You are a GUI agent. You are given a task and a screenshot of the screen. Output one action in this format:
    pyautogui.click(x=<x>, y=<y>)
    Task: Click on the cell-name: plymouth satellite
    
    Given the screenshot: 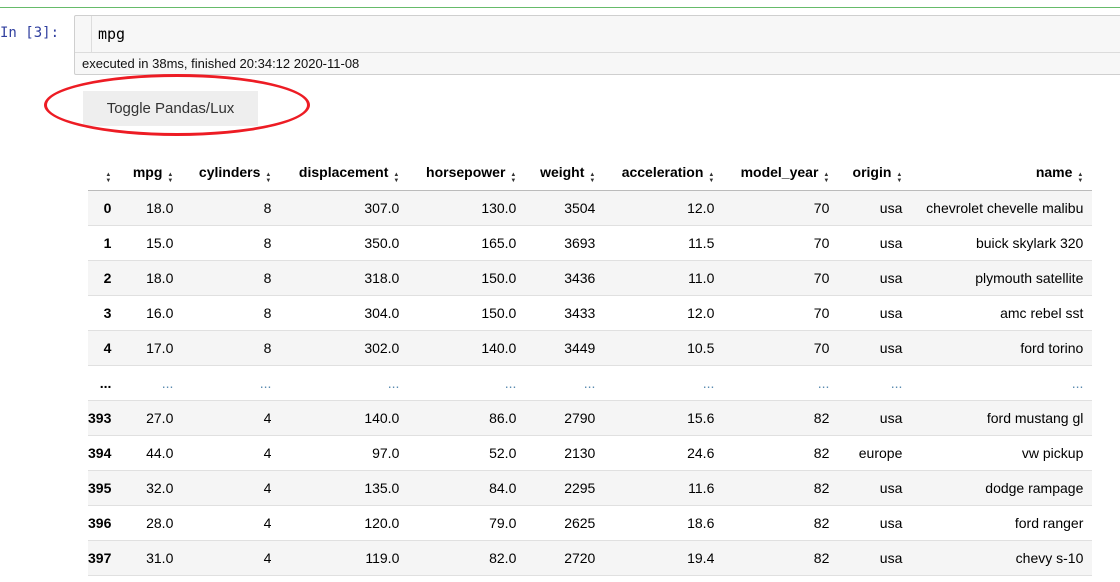 What is the action you would take?
    pyautogui.click(x=1002, y=278)
    